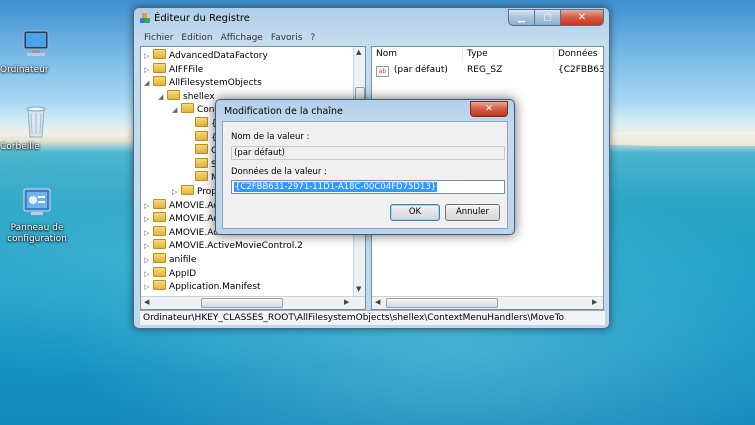 The image size is (755, 425). What do you see at coordinates (442, 303) in the screenshot?
I see `list-hscroll-thumb` at bounding box center [442, 303].